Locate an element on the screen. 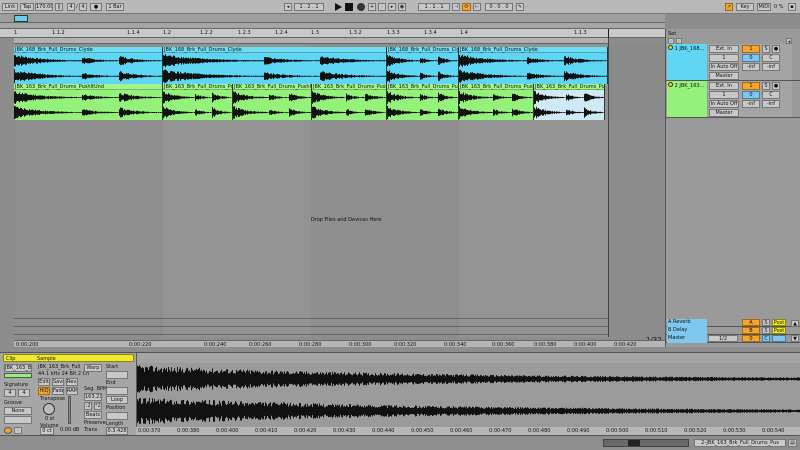 The height and width of the screenshot is (450, 800). punch-out-icon: ⊢ is located at coordinates (477, 7).